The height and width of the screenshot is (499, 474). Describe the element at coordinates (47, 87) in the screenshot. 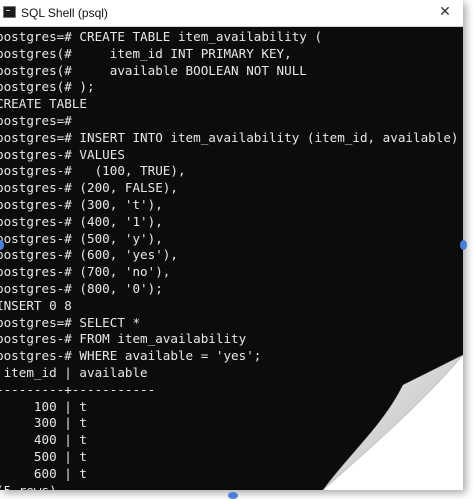

I see `terminal-line: postgres(# );` at that location.